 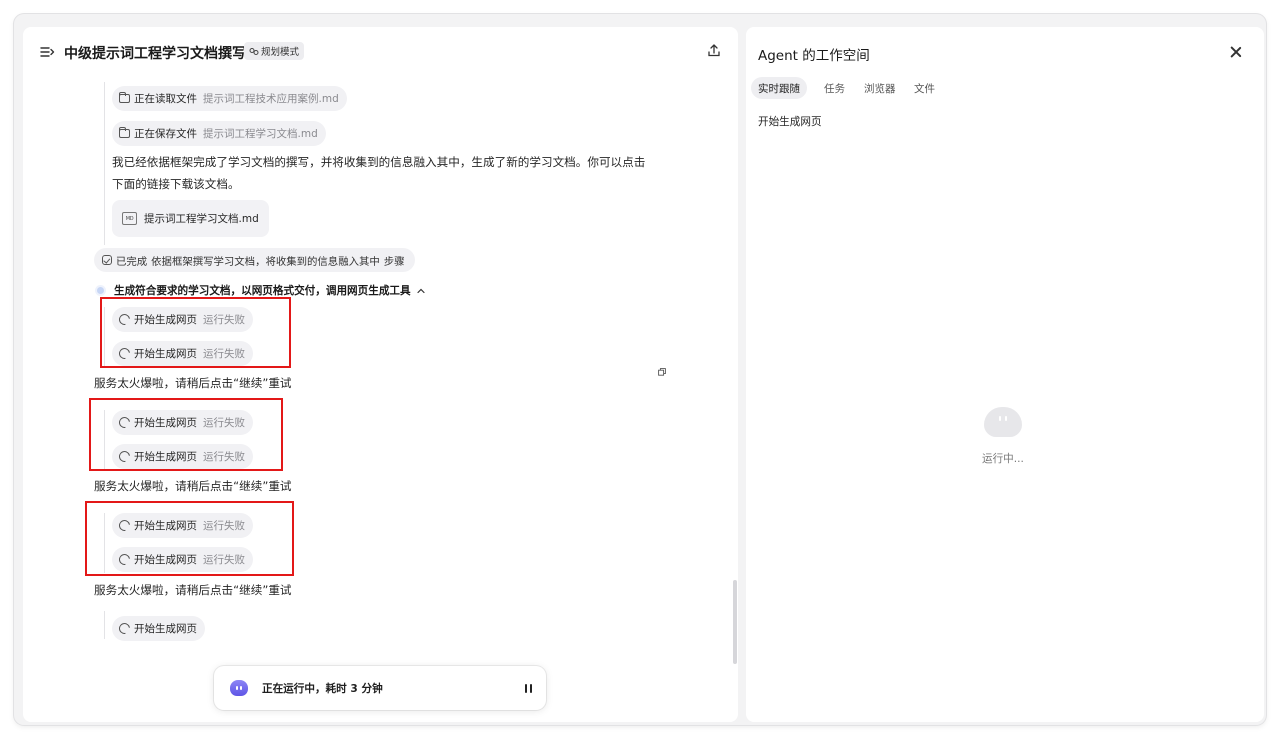 I want to click on completed-step-text: 依据框架撰写学习文档，将收集到的信息融入其中, so click(x=265, y=261).